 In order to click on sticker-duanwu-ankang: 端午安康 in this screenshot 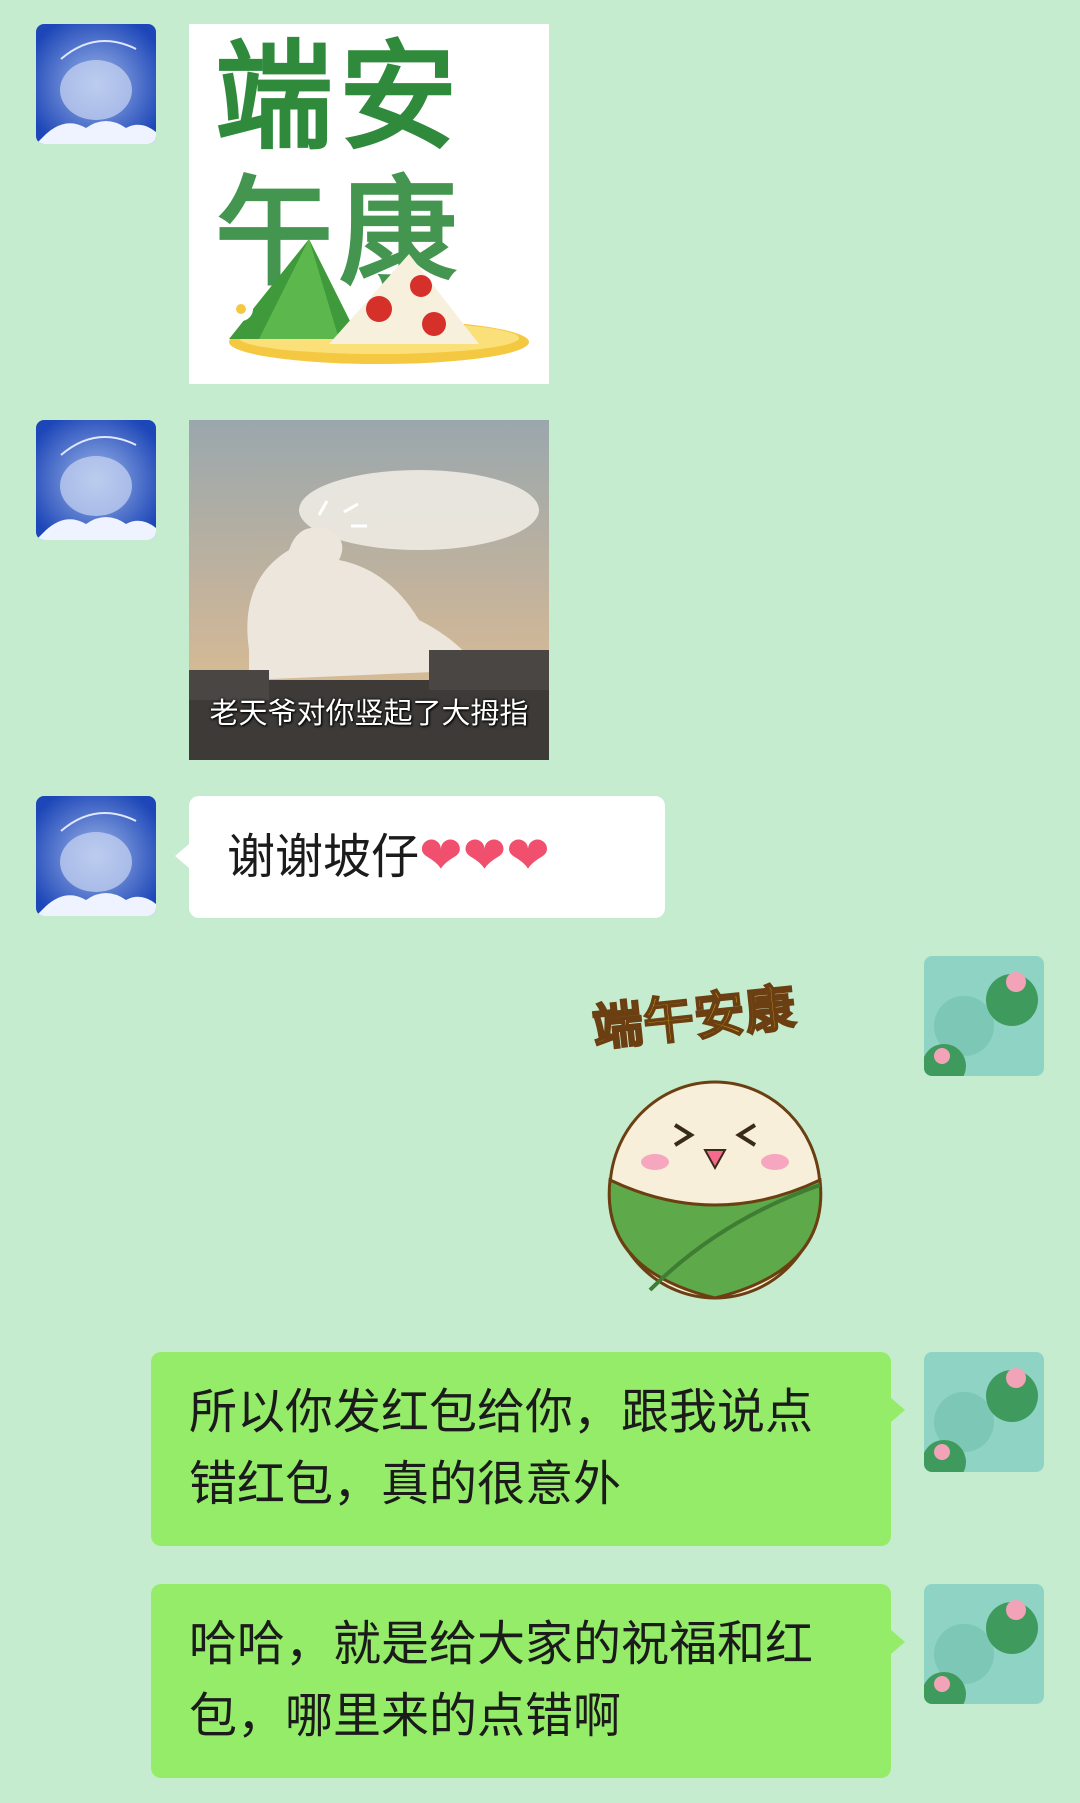, I will do `click(715, 1140)`.